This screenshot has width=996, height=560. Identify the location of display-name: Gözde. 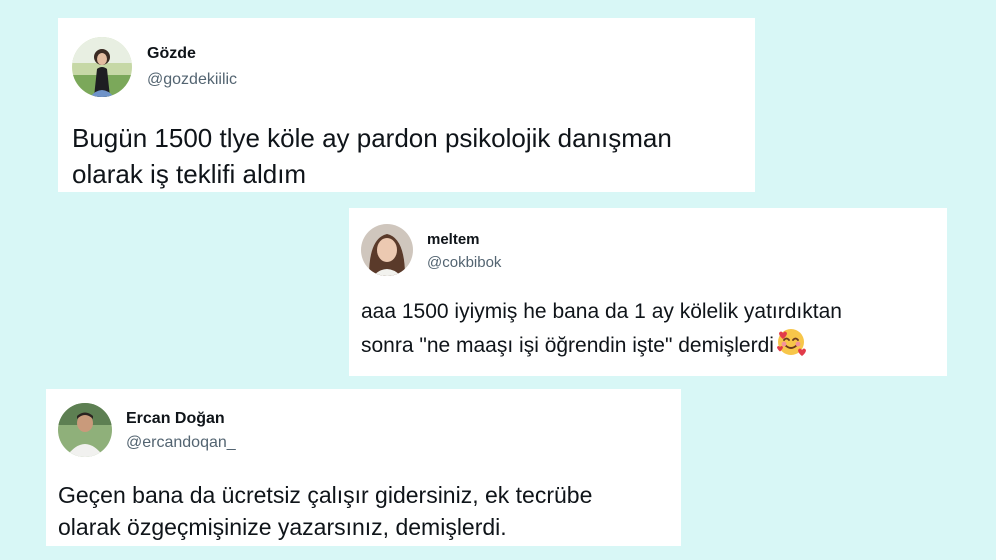
(171, 54).